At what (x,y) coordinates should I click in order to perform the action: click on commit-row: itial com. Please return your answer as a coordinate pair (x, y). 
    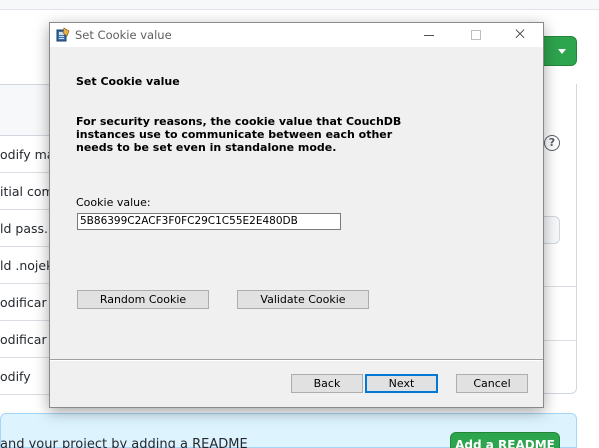
    Looking at the image, I should click on (25, 191).